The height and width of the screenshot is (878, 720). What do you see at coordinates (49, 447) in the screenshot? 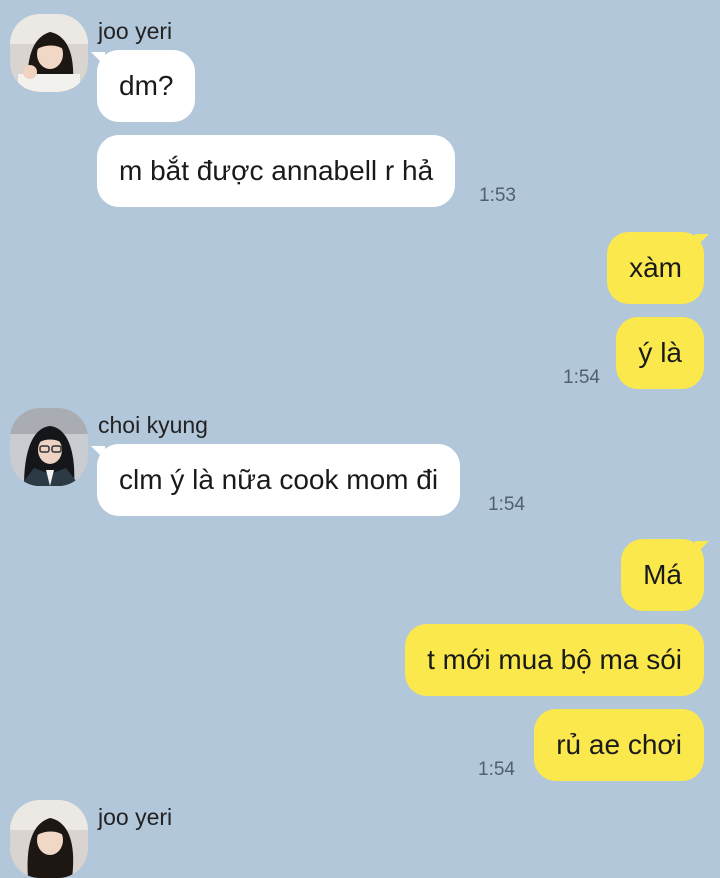
I see `avatar-choi-kyung` at bounding box center [49, 447].